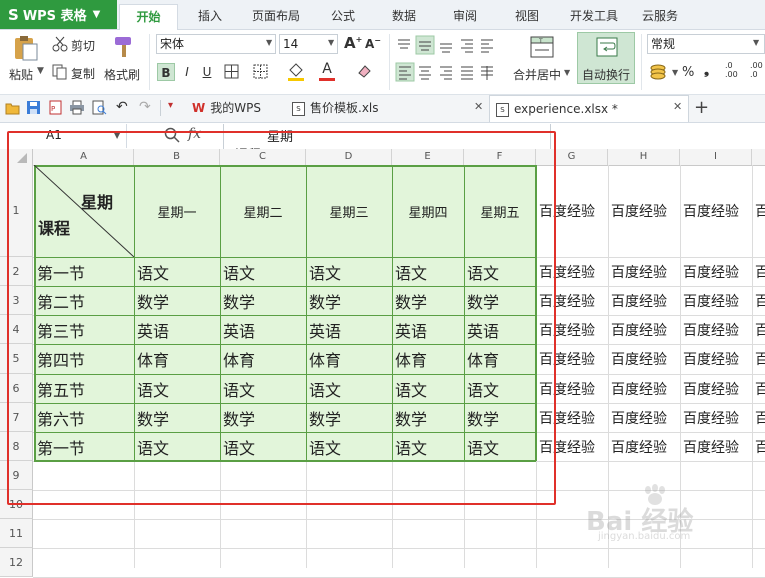 The image size is (765, 578). Describe the element at coordinates (343, 16) in the screenshot. I see `tab-formulas: 公式` at that location.